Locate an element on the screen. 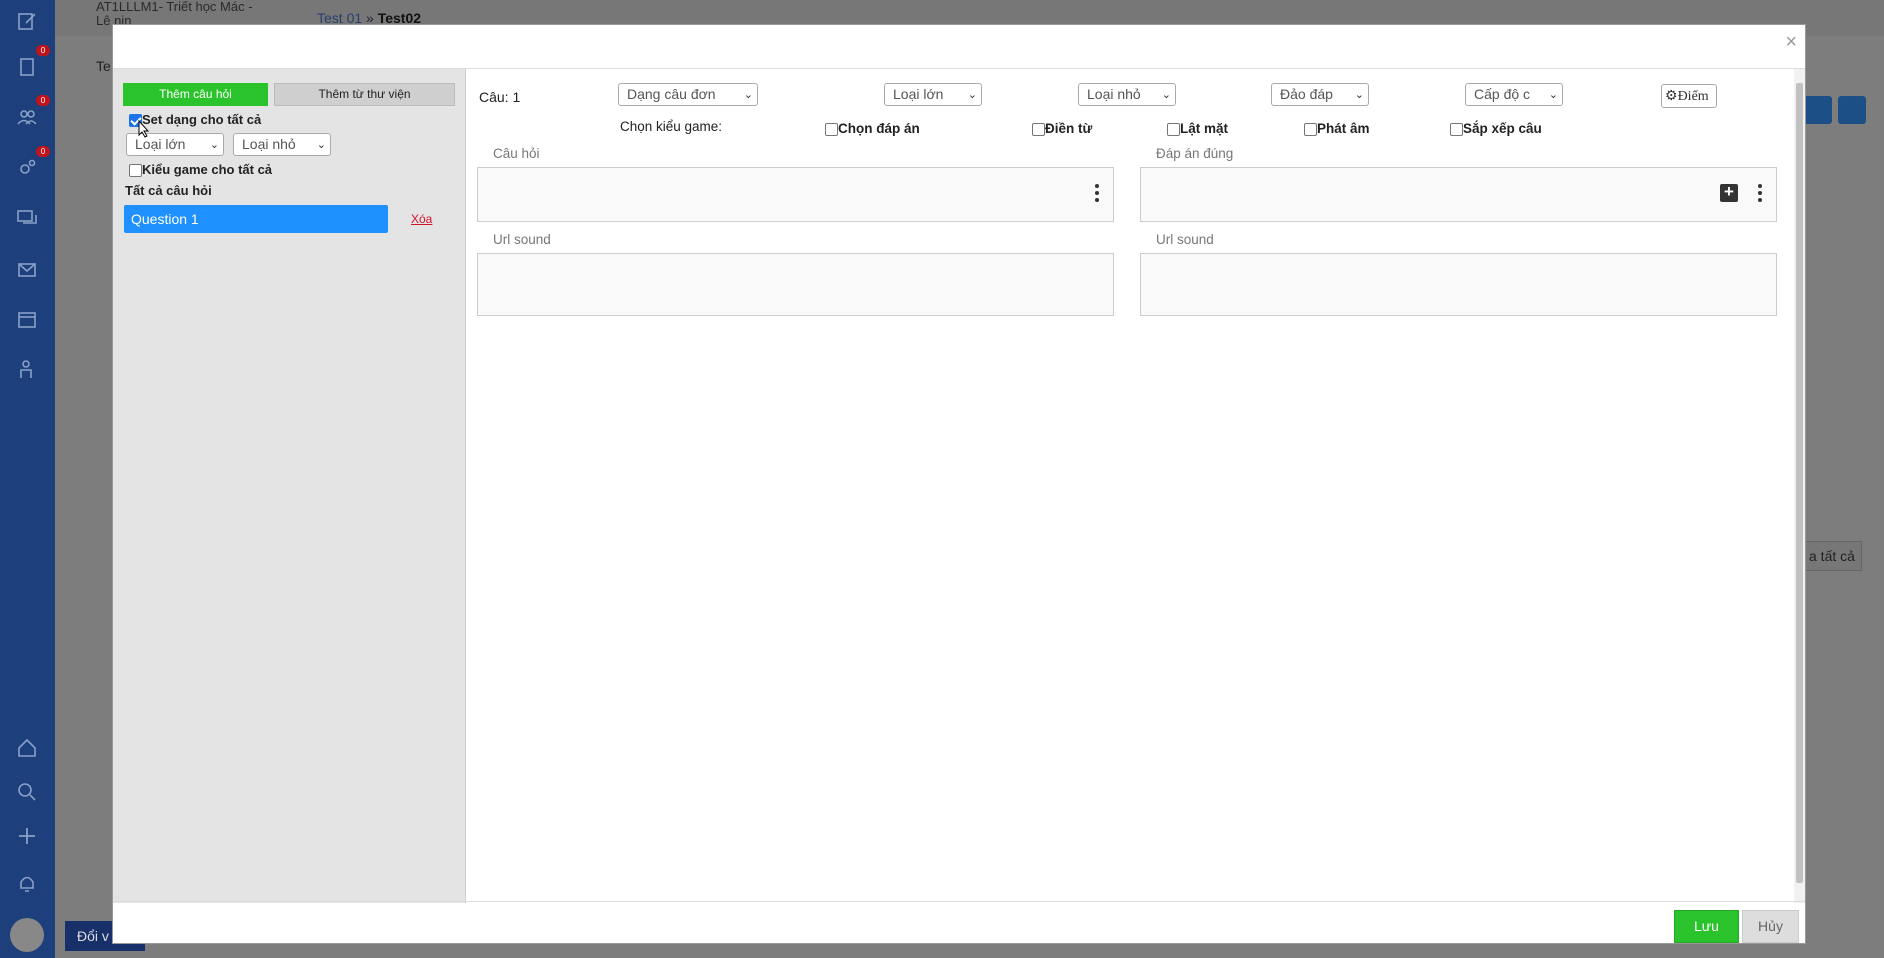 The image size is (1884, 958). correct-answer-label: Đáp án đúng is located at coordinates (1195, 153).